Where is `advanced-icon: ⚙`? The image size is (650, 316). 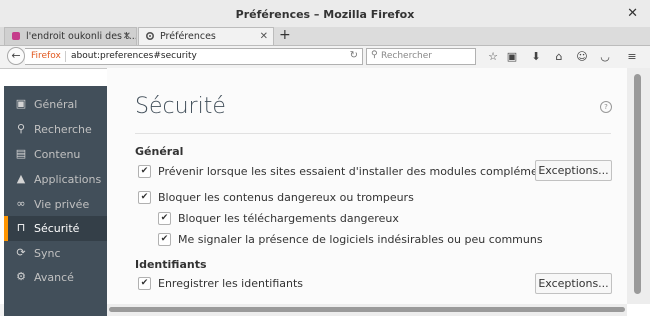 advanced-icon: ⚙ is located at coordinates (21, 276).